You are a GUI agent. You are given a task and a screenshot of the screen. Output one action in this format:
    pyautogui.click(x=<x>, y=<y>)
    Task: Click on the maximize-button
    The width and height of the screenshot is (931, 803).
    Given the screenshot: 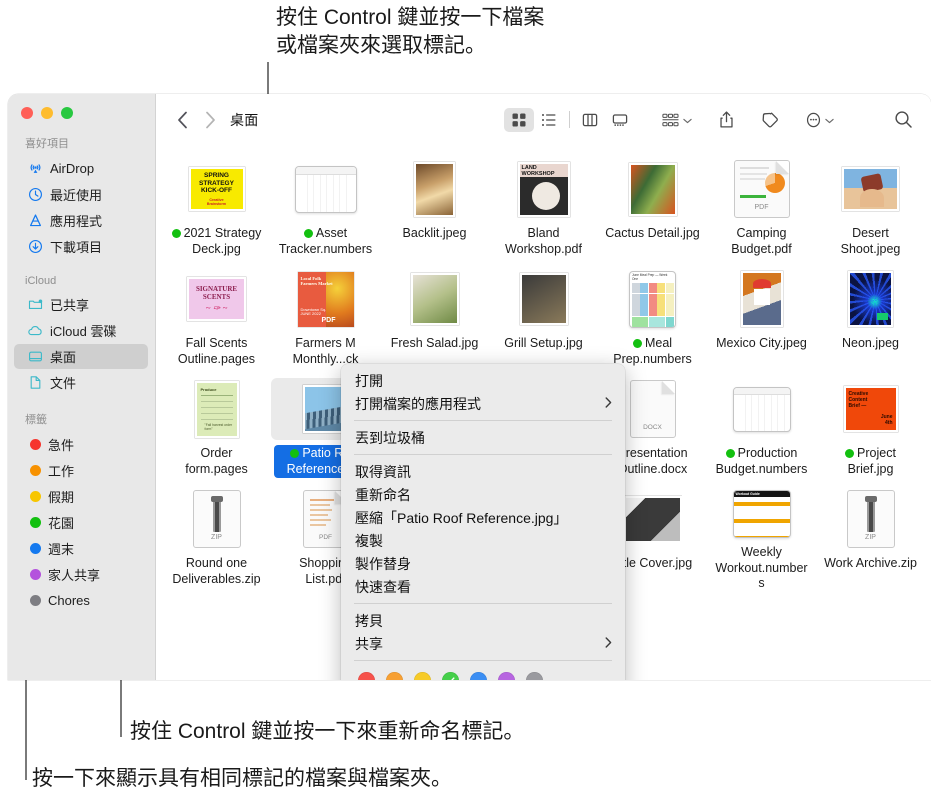 What is the action you would take?
    pyautogui.click(x=67, y=113)
    